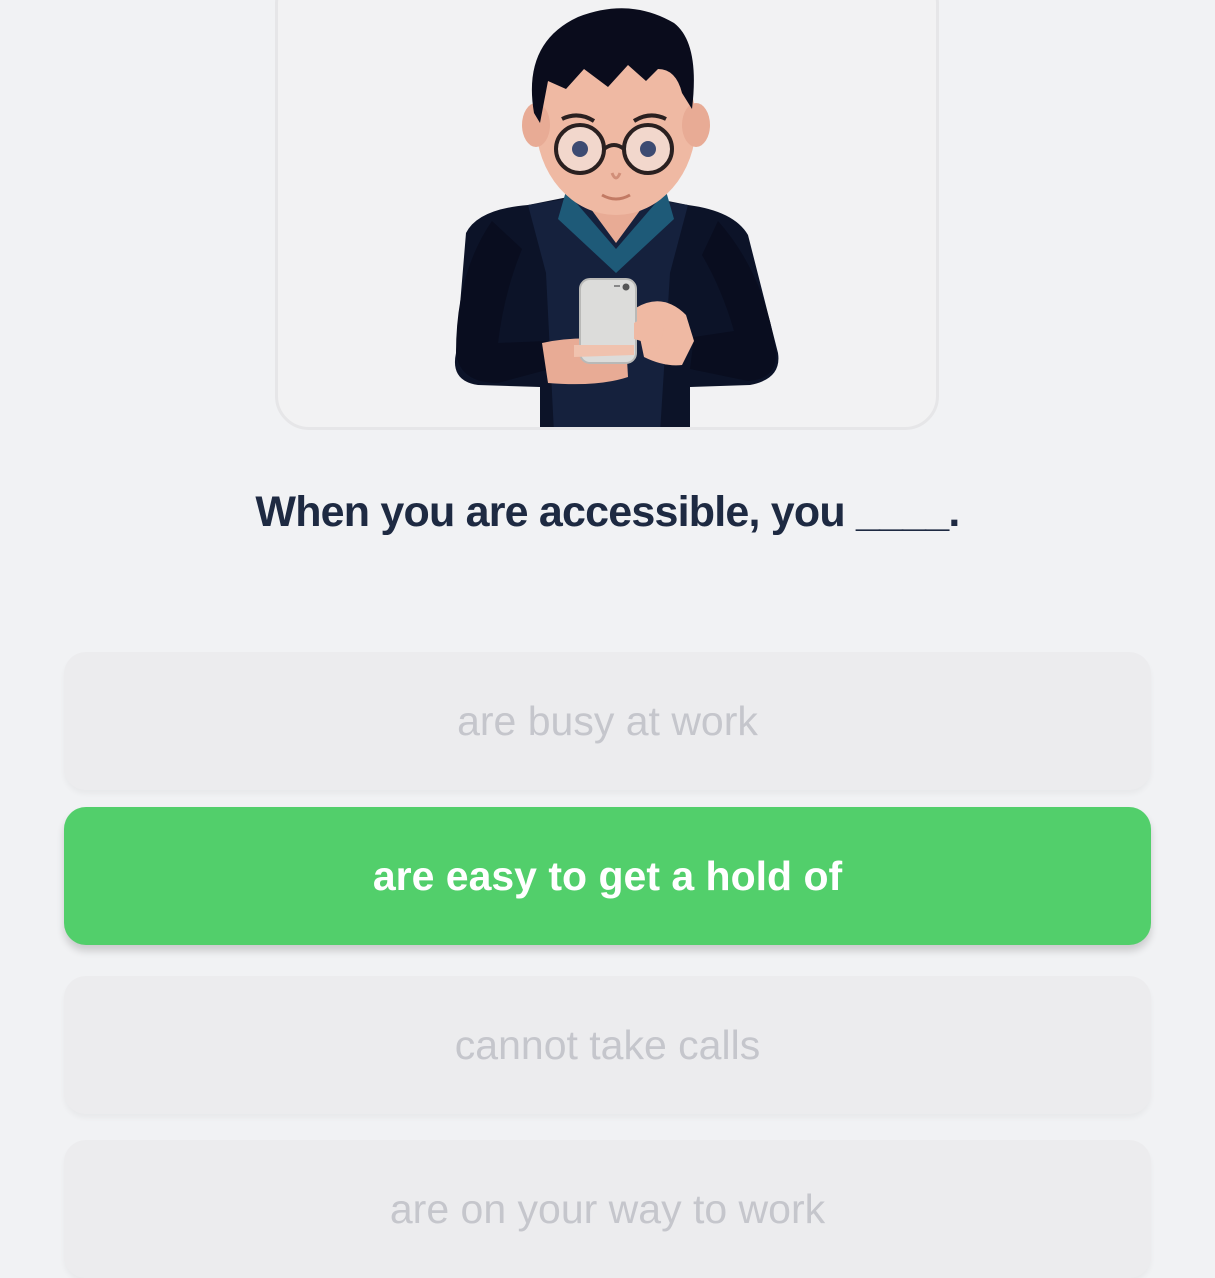 The image size is (1215, 1278). Describe the element at coordinates (607, 512) in the screenshot. I see `question-text: When you are accessible, you ____.` at that location.